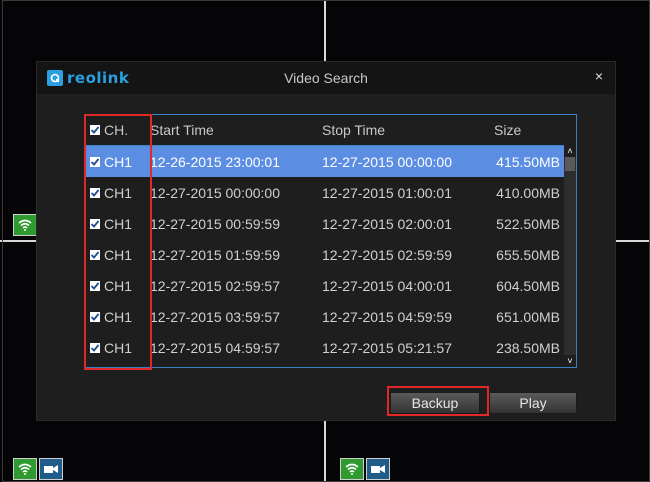 Image resolution: width=650 pixels, height=482 pixels. Describe the element at coordinates (528, 347) in the screenshot. I see `cell-size: 238.50MB` at that location.